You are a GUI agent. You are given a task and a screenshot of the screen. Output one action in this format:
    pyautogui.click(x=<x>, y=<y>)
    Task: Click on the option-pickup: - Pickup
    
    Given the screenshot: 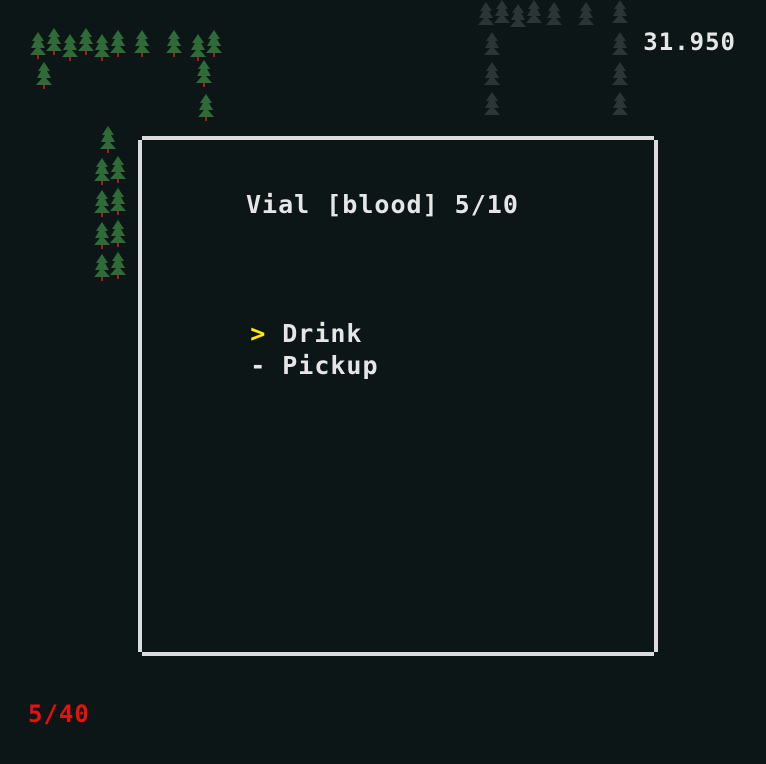 What is the action you would take?
    pyautogui.click(x=282, y=349)
    